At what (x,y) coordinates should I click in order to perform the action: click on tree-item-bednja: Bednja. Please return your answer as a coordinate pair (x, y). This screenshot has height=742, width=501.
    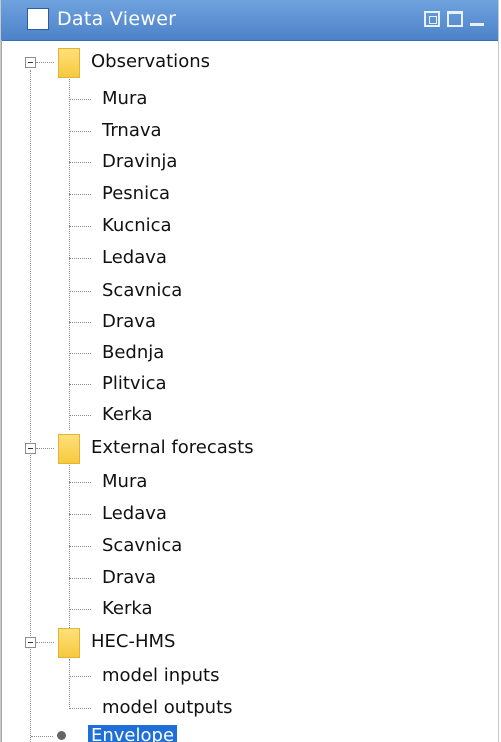
    Looking at the image, I should click on (133, 353).